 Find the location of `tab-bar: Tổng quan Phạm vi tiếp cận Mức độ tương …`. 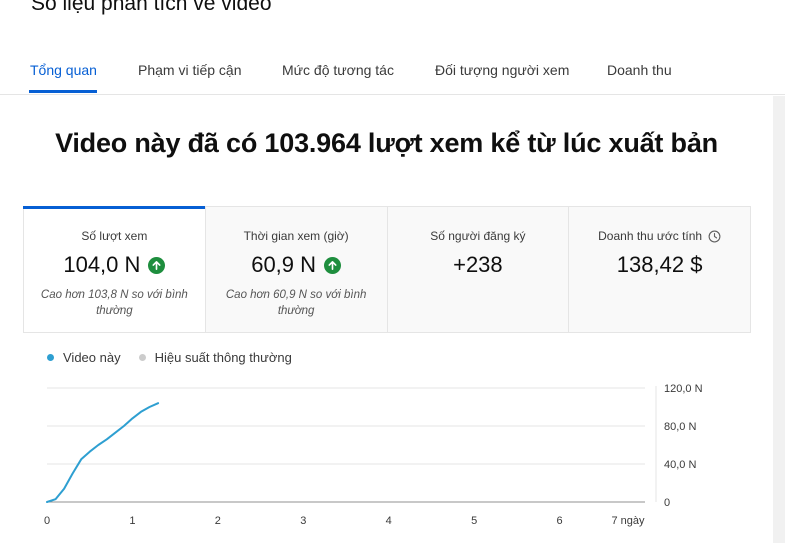

tab-bar: Tổng quan Phạm vi tiếp cận Mức độ tương … is located at coordinates (392, 72).